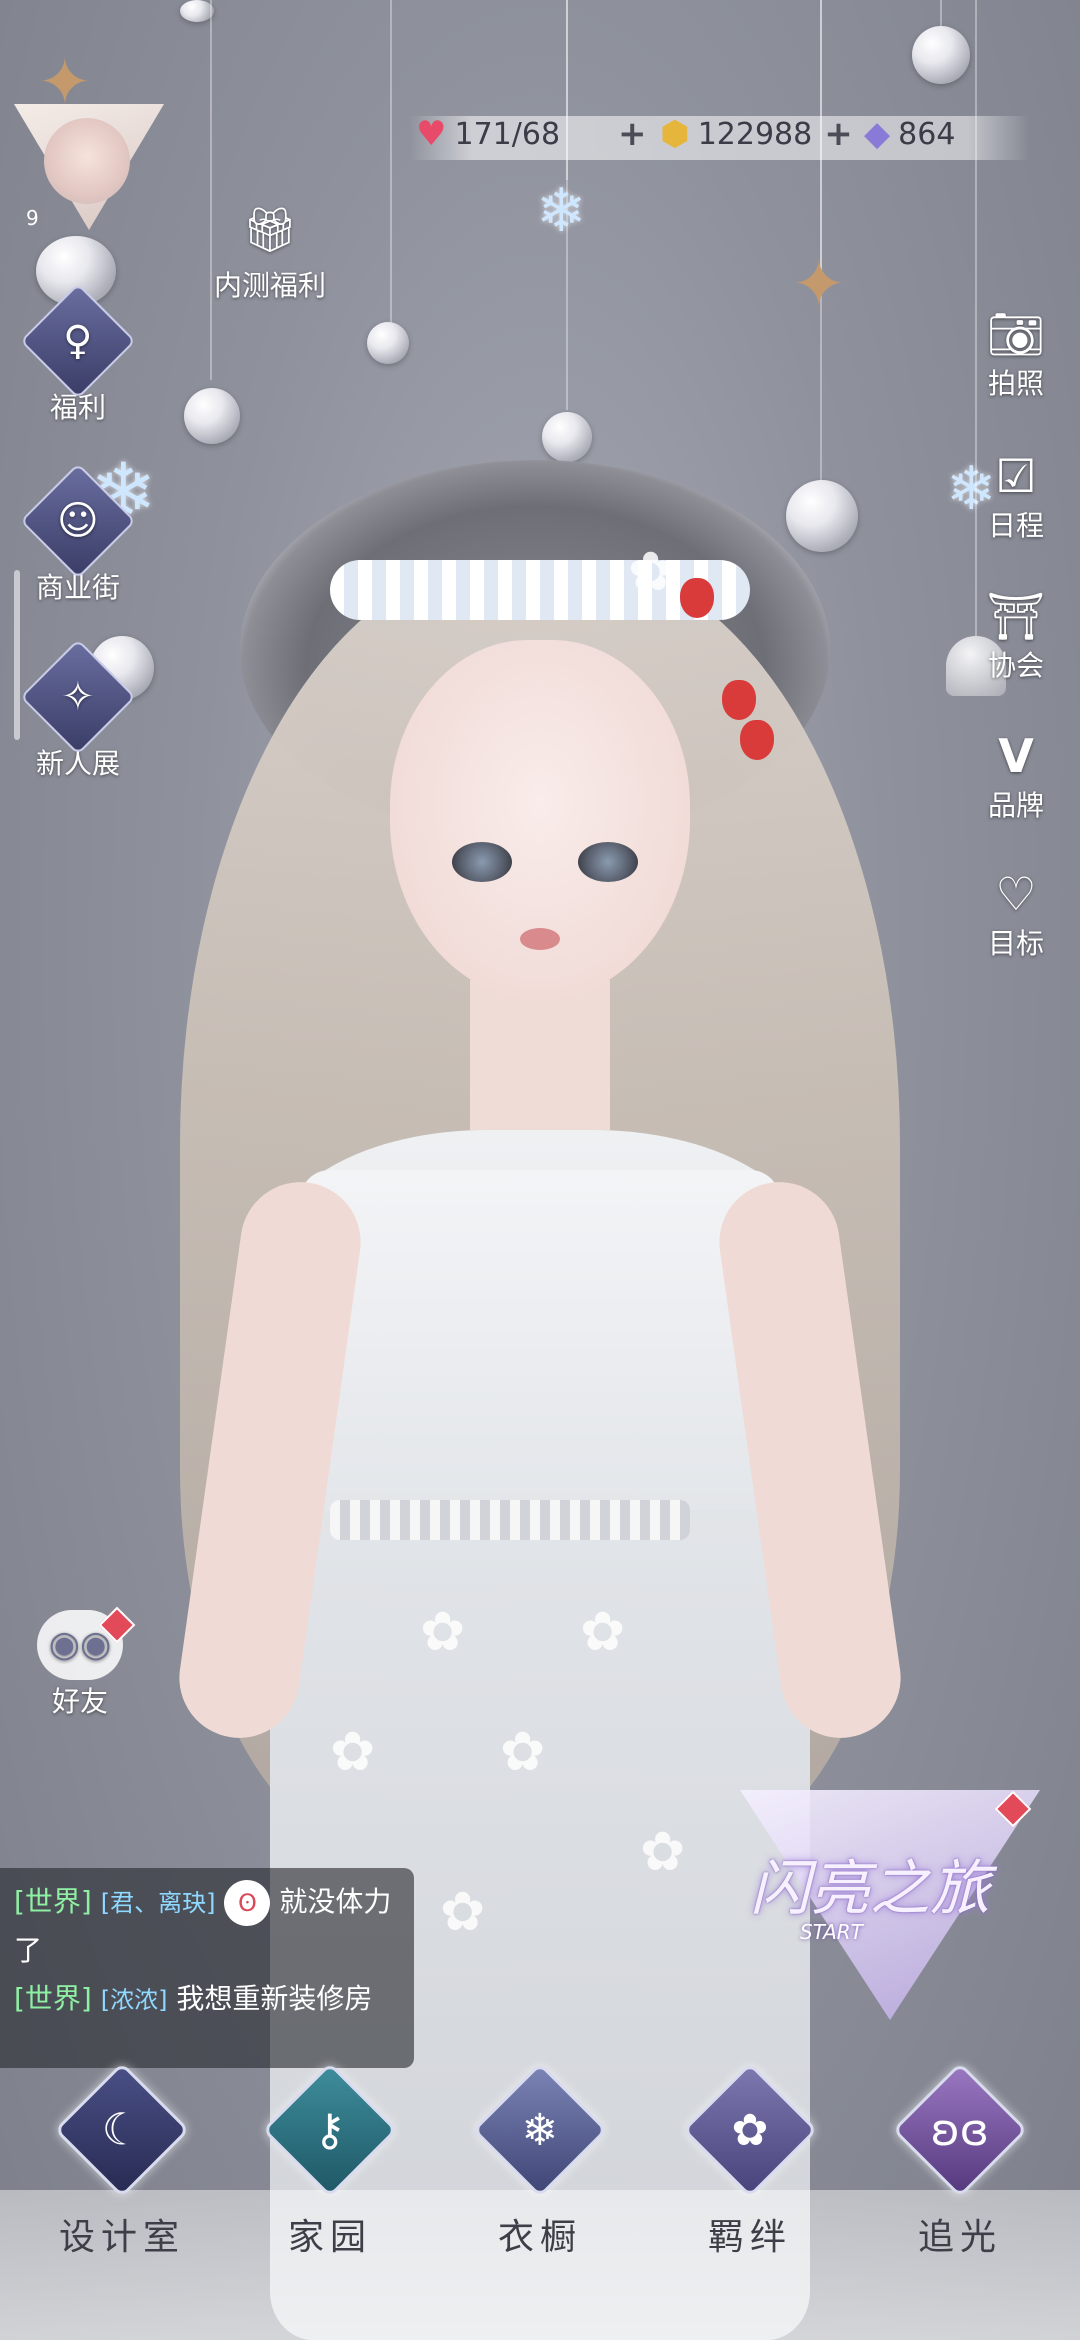 The width and height of the screenshot is (1080, 2340). What do you see at coordinates (749, 2237) in the screenshot?
I see `nav-bonds-label: 羁绊` at bounding box center [749, 2237].